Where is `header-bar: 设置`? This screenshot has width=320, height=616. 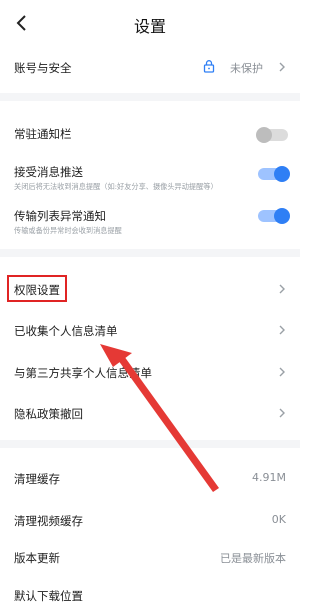
header-bar: 设置 is located at coordinates (150, 23).